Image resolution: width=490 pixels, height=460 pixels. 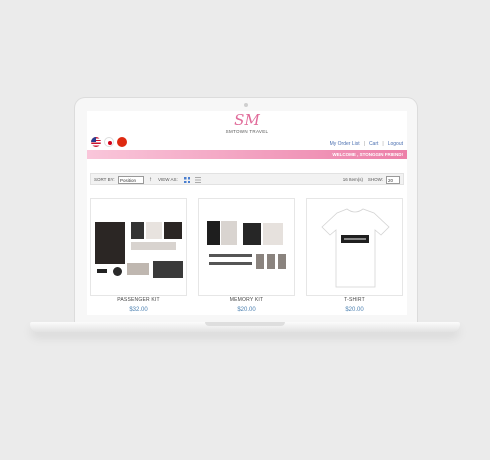 What do you see at coordinates (245, 324) in the screenshot?
I see `laptop-notch` at bounding box center [245, 324].